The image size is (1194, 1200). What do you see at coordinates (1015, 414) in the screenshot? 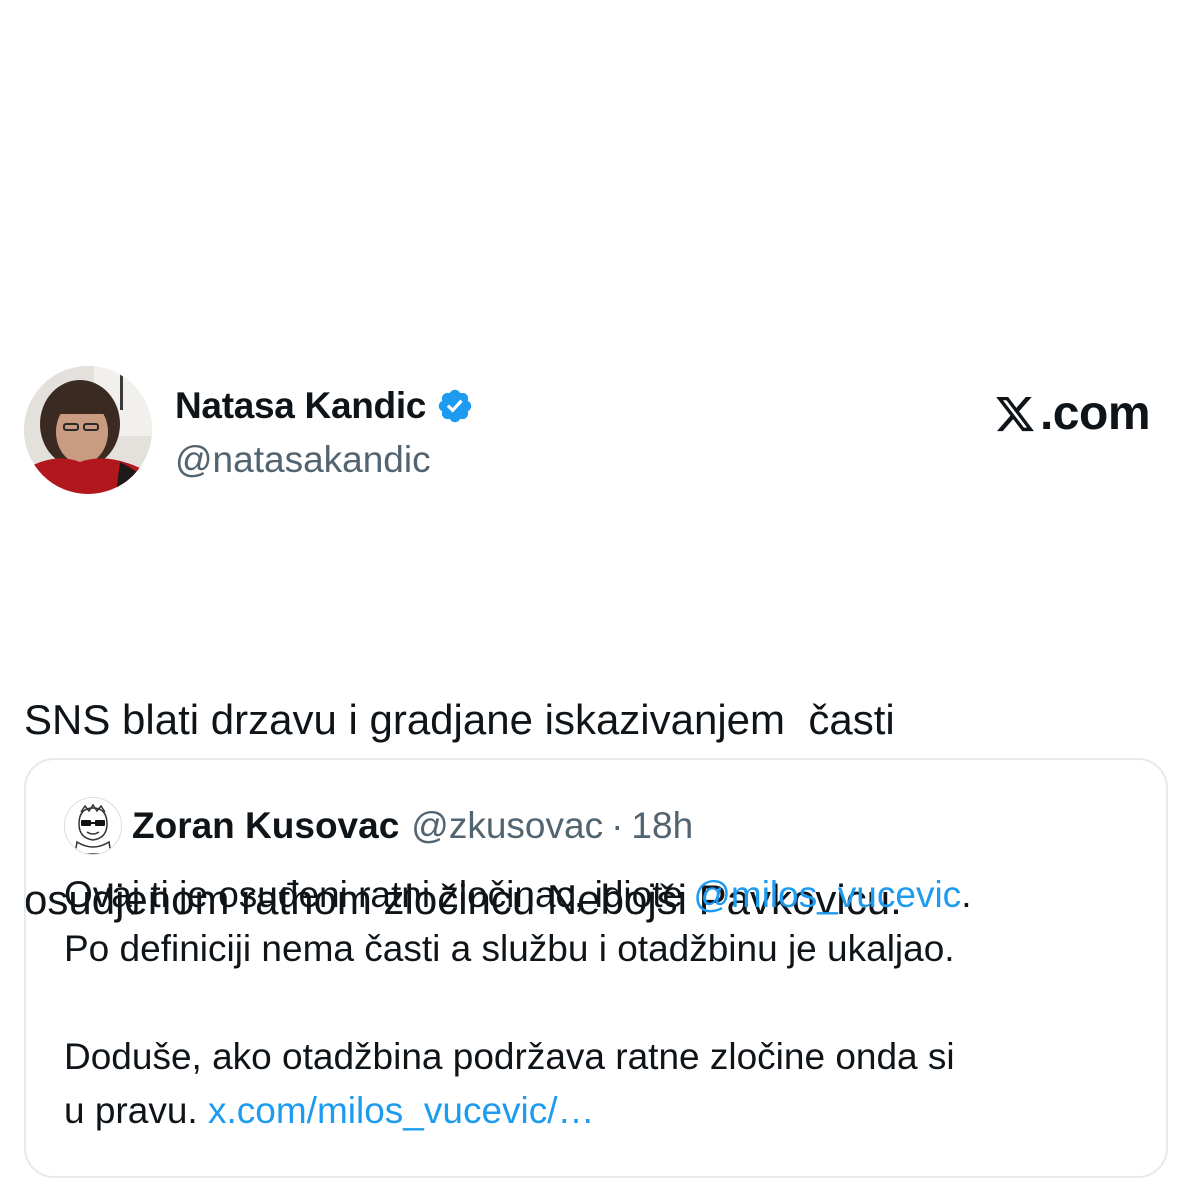
I see `x-logo-icon` at bounding box center [1015, 414].